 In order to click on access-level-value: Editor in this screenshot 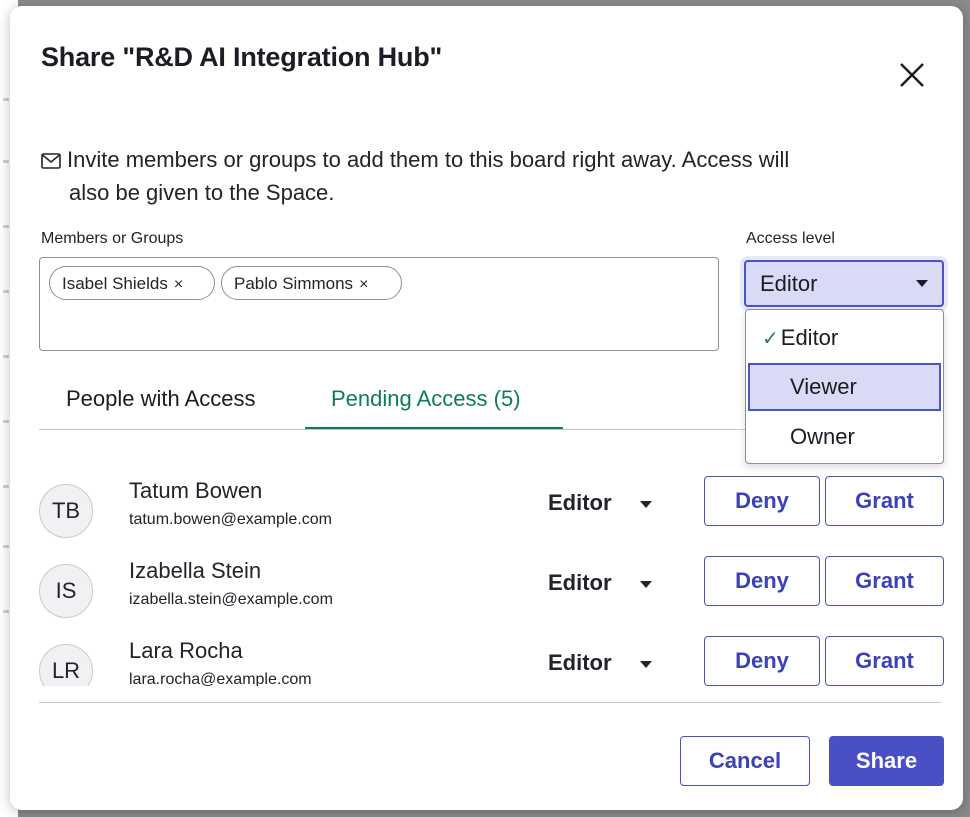, I will do `click(789, 283)`.